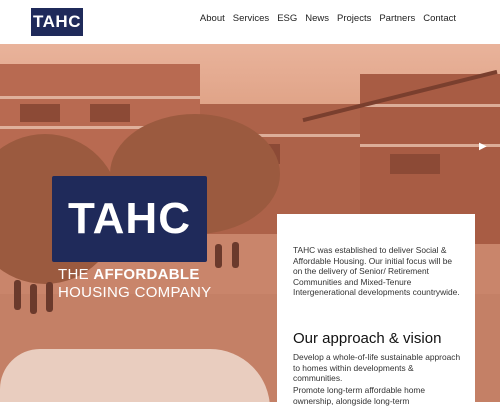 The image size is (500, 414). What do you see at coordinates (439, 18) in the screenshot?
I see `nav-item-contact: Contact` at bounding box center [439, 18].